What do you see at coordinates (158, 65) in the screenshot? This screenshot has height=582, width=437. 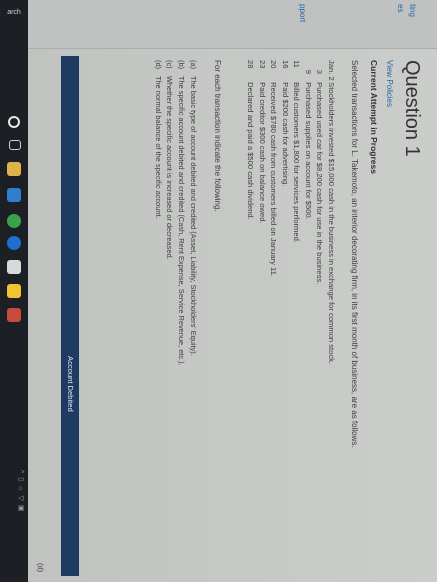 I see `part-letter: (d)` at bounding box center [158, 65].